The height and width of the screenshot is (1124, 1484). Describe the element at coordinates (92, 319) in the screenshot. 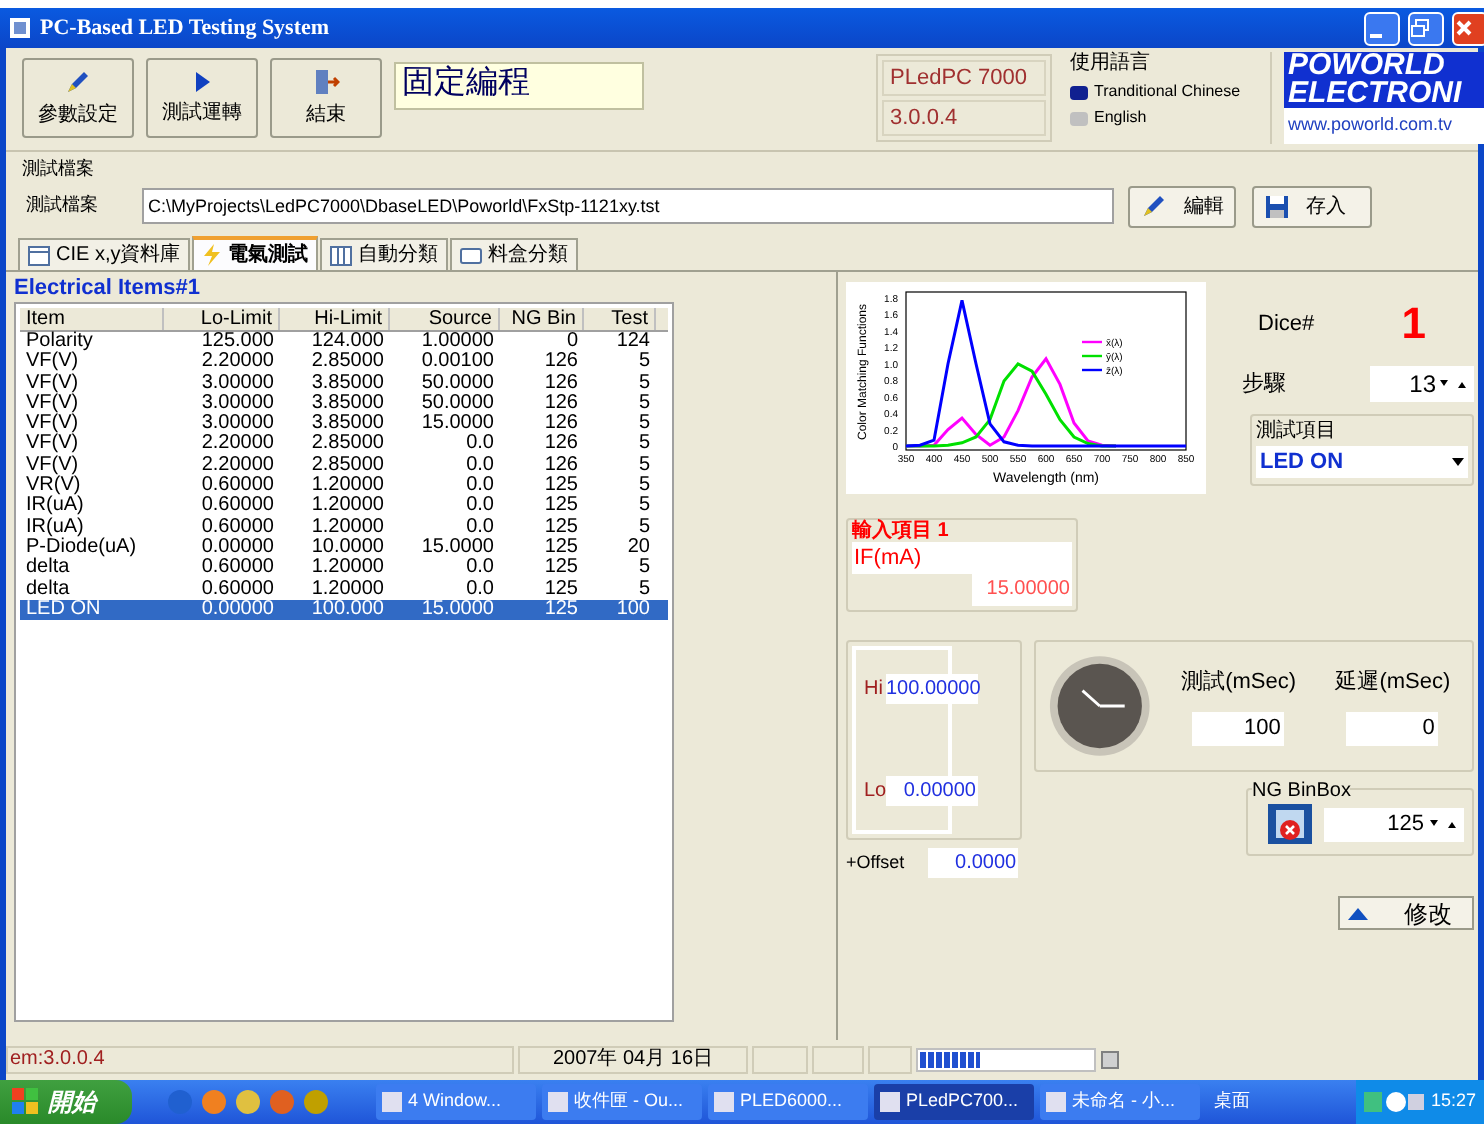

I see `column-header: Item` at that location.